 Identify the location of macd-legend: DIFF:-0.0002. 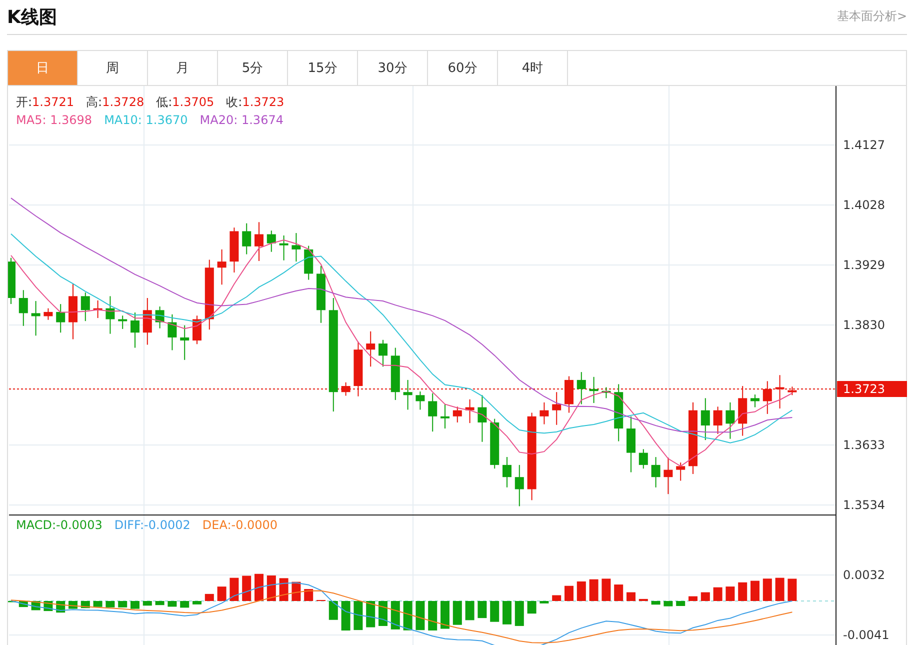
(152, 525).